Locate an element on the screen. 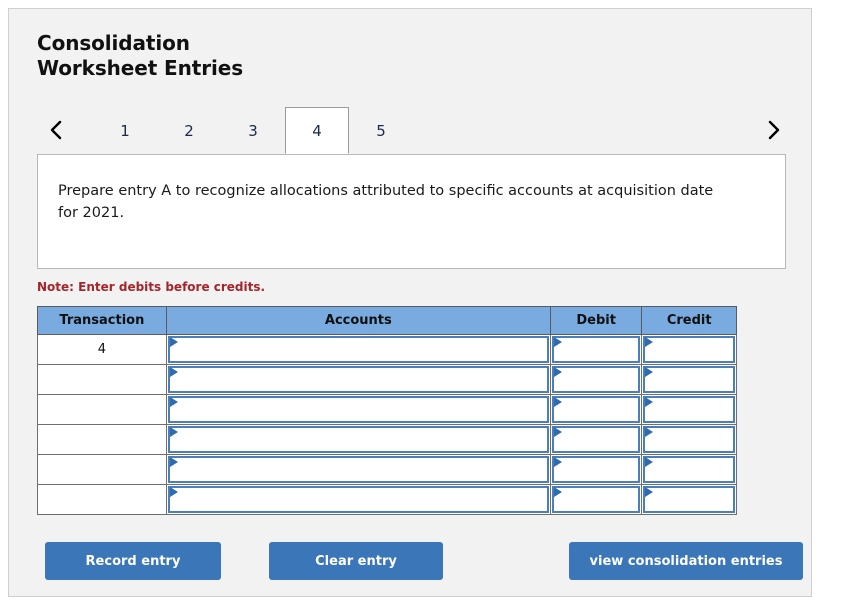 The height and width of the screenshot is (615, 847). page-title-line-1: Consolidation is located at coordinates (113, 43).